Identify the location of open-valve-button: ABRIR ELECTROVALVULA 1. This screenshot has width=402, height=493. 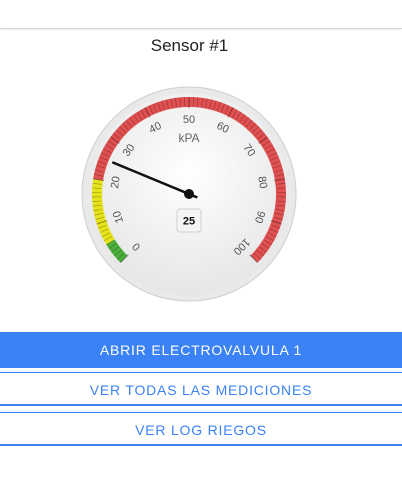
(201, 350).